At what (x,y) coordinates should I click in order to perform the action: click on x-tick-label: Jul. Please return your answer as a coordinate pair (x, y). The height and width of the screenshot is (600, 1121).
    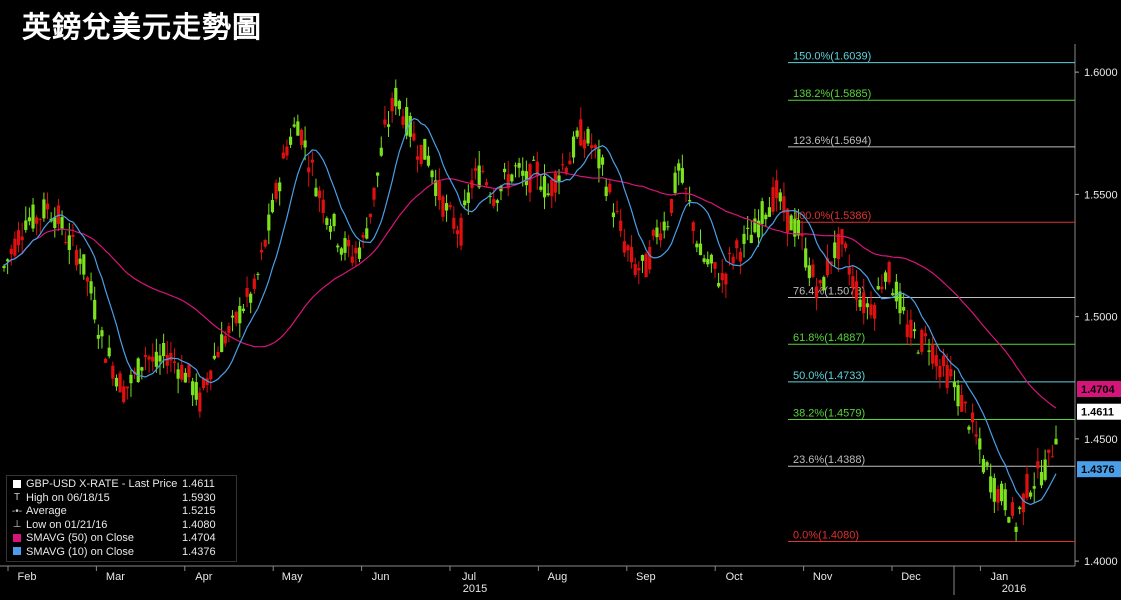
    Looking at the image, I should click on (469, 577).